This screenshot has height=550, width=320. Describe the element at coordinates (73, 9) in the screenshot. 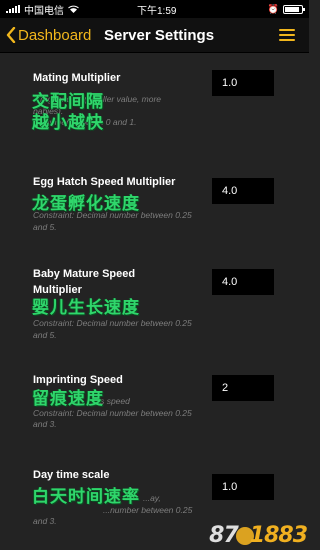

I see `wifi-icon` at that location.